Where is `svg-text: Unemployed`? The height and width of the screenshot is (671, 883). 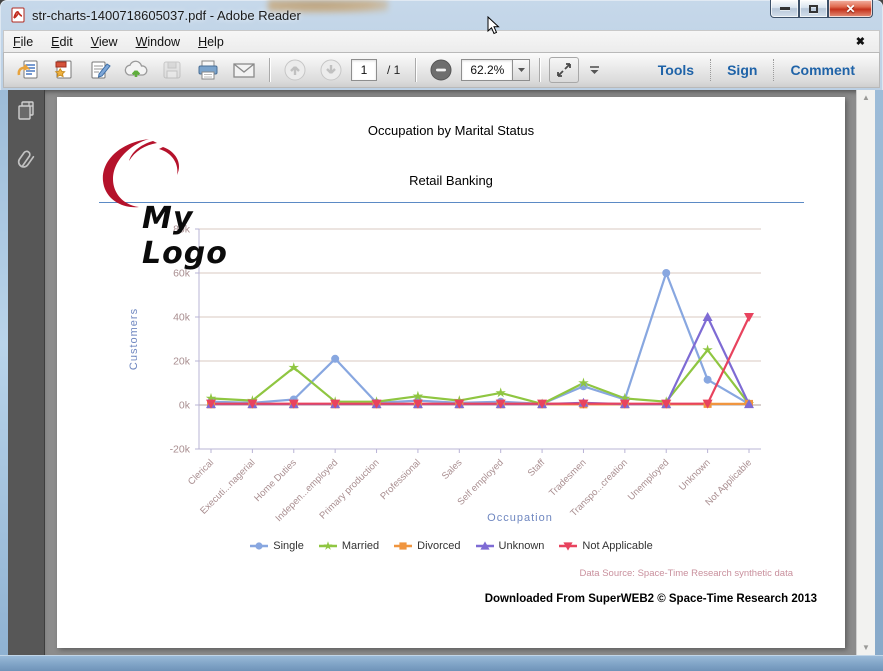
svg-text: Unemployed is located at coordinates (648, 479).